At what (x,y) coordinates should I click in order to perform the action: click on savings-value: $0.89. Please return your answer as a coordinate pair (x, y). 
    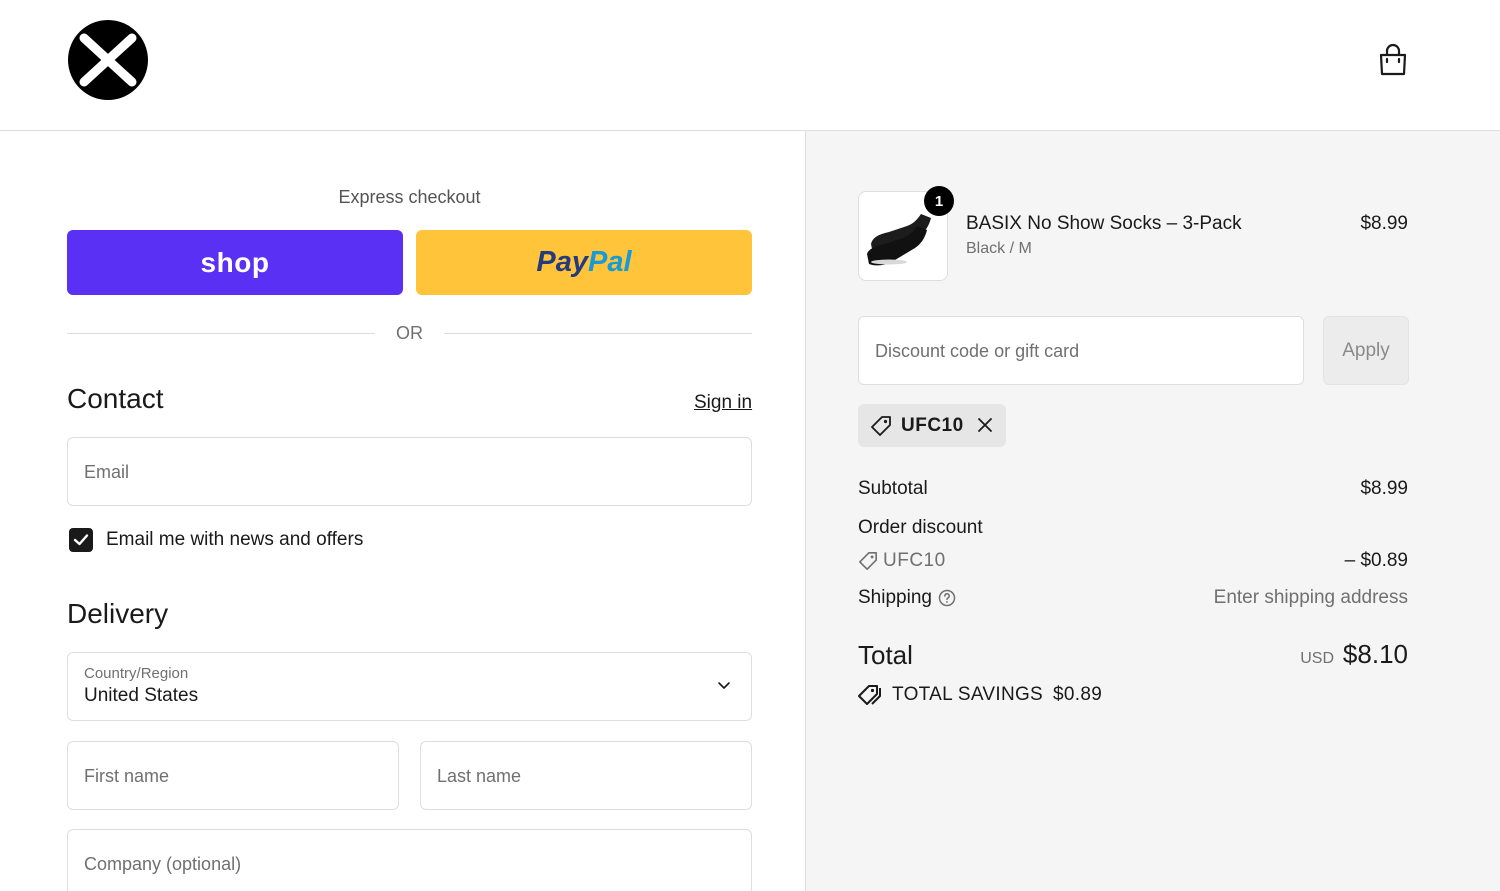
    Looking at the image, I should click on (1078, 694).